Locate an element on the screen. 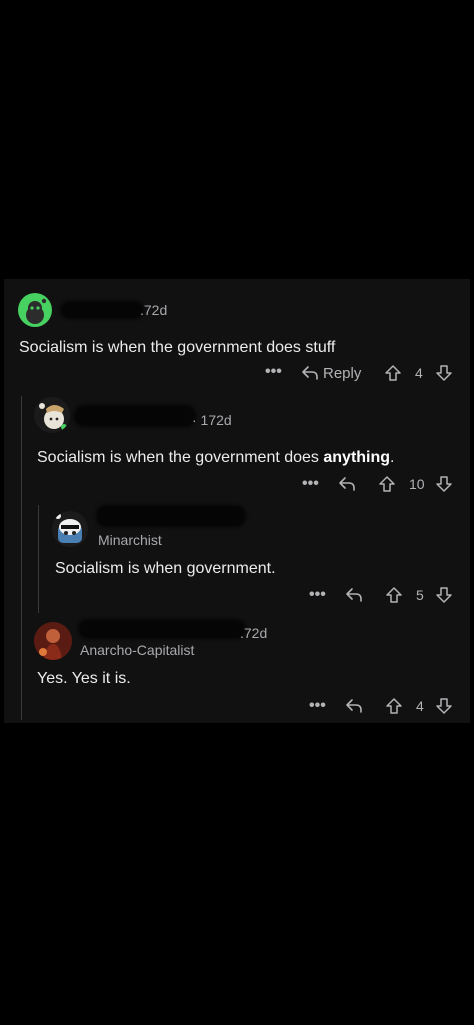 The image size is (474, 1025). comment-body: Yes. Yes it is. is located at coordinates (84, 678).